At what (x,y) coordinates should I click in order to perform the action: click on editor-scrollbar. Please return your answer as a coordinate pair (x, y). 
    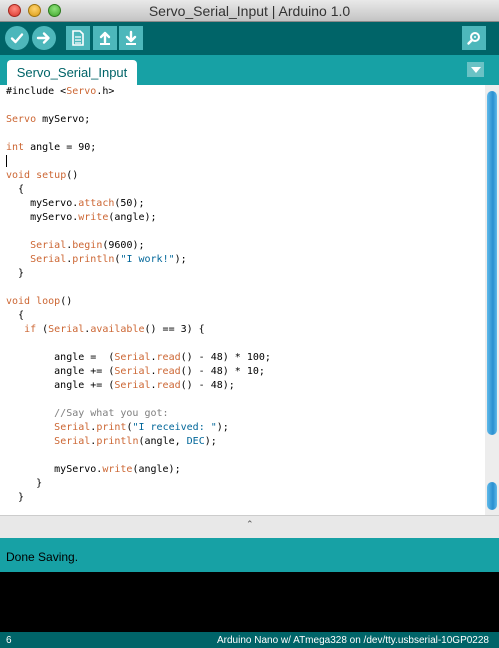
    Looking at the image, I should click on (492, 300).